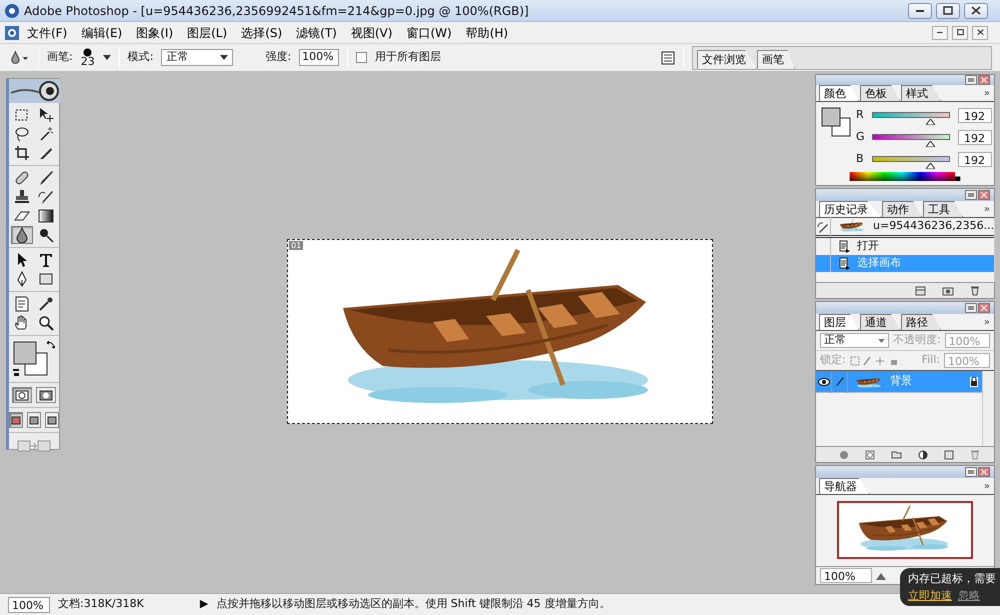  What do you see at coordinates (16, 372) in the screenshot?
I see `default-colors-icon` at bounding box center [16, 372].